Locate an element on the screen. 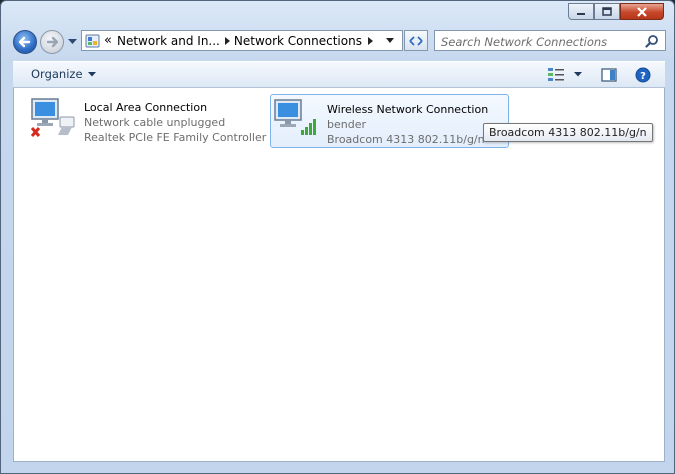 Image resolution: width=675 pixels, height=474 pixels. maximize-icon is located at coordinates (607, 11).